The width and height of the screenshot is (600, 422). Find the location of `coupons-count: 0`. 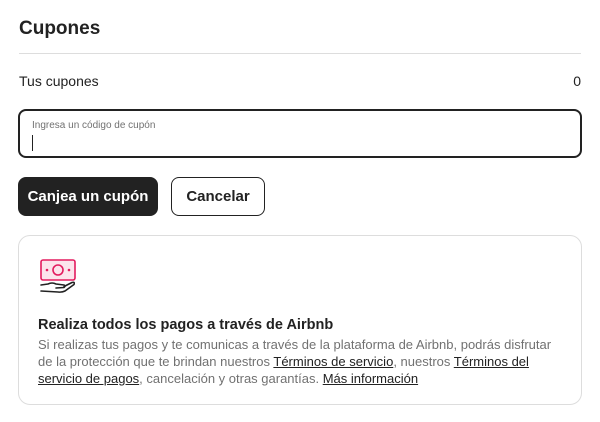

coupons-count: 0 is located at coordinates (577, 81).